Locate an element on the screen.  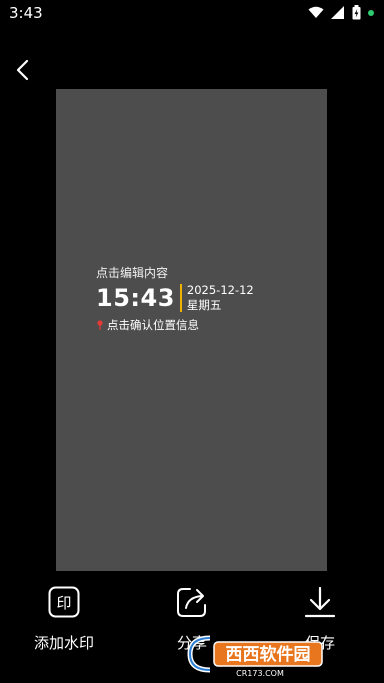
watermark-title: 点击编辑内容 is located at coordinates (175, 272).